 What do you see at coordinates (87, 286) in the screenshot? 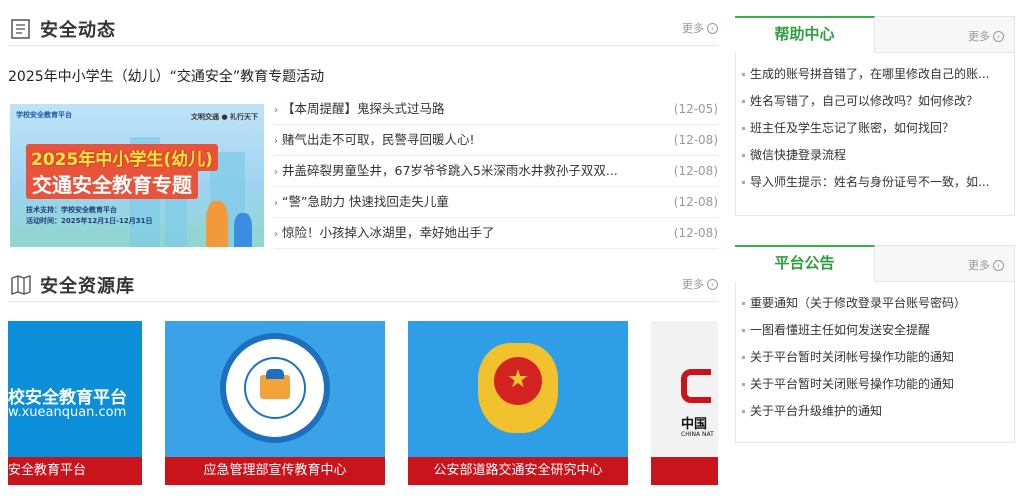
I see `resource-section-title: 安全资源库` at bounding box center [87, 286].